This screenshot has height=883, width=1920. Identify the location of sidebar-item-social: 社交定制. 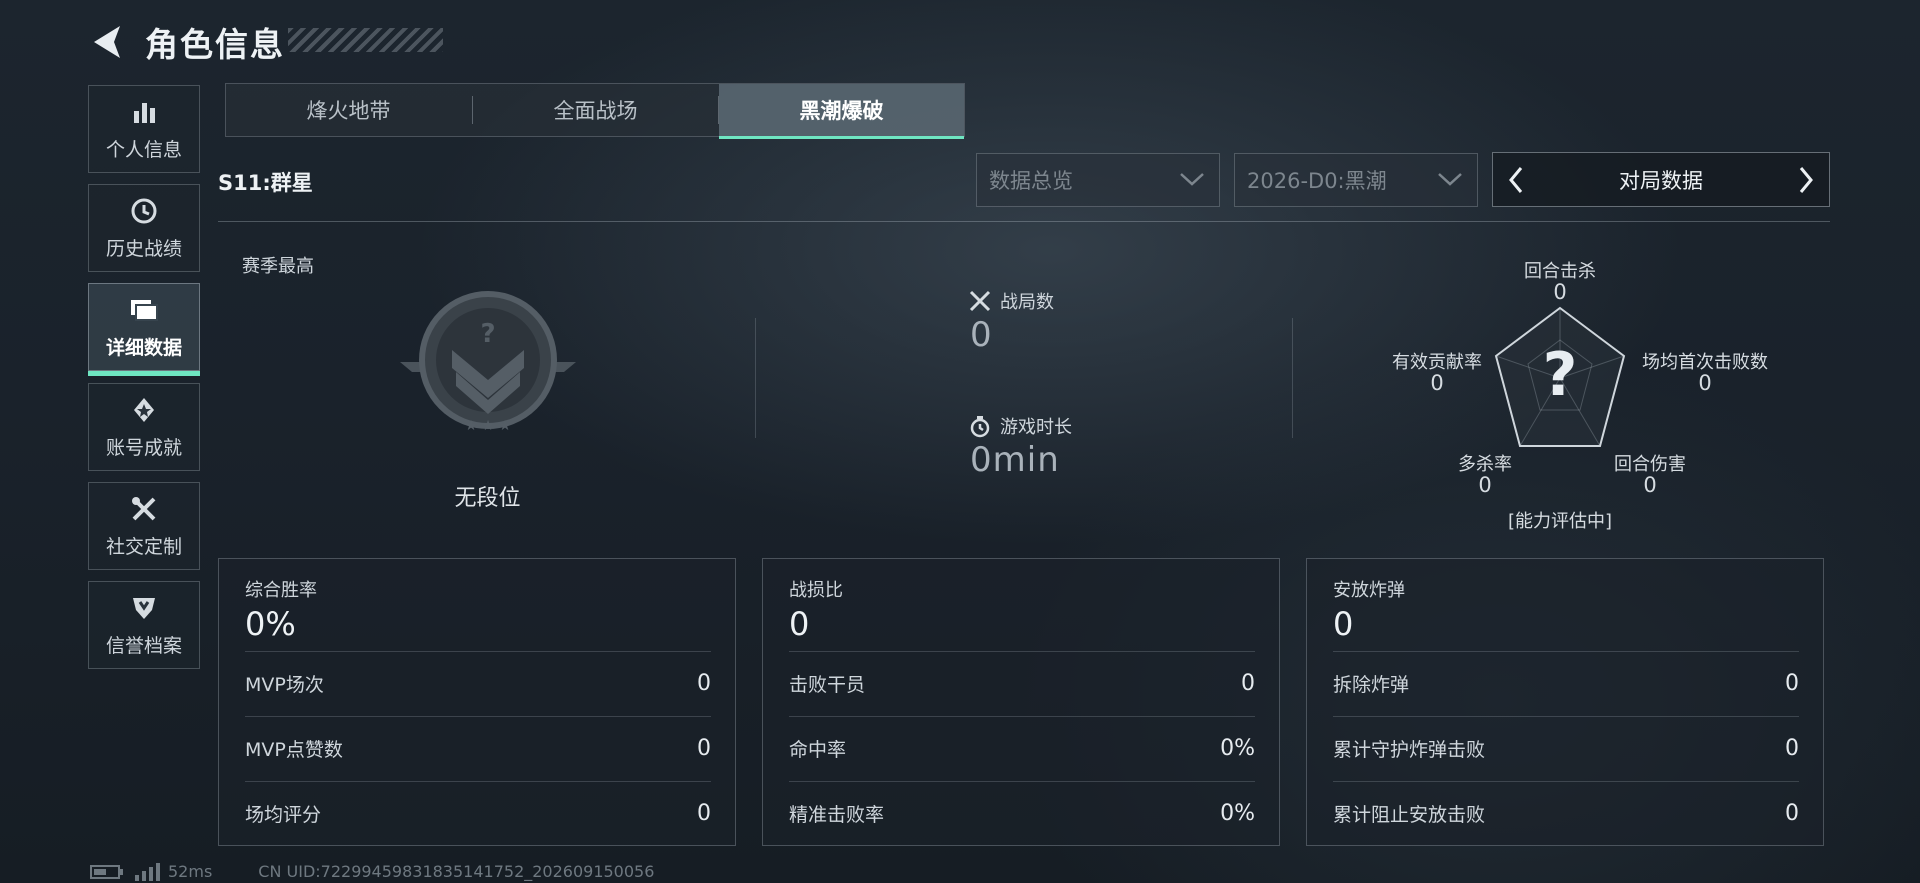
(144, 526).